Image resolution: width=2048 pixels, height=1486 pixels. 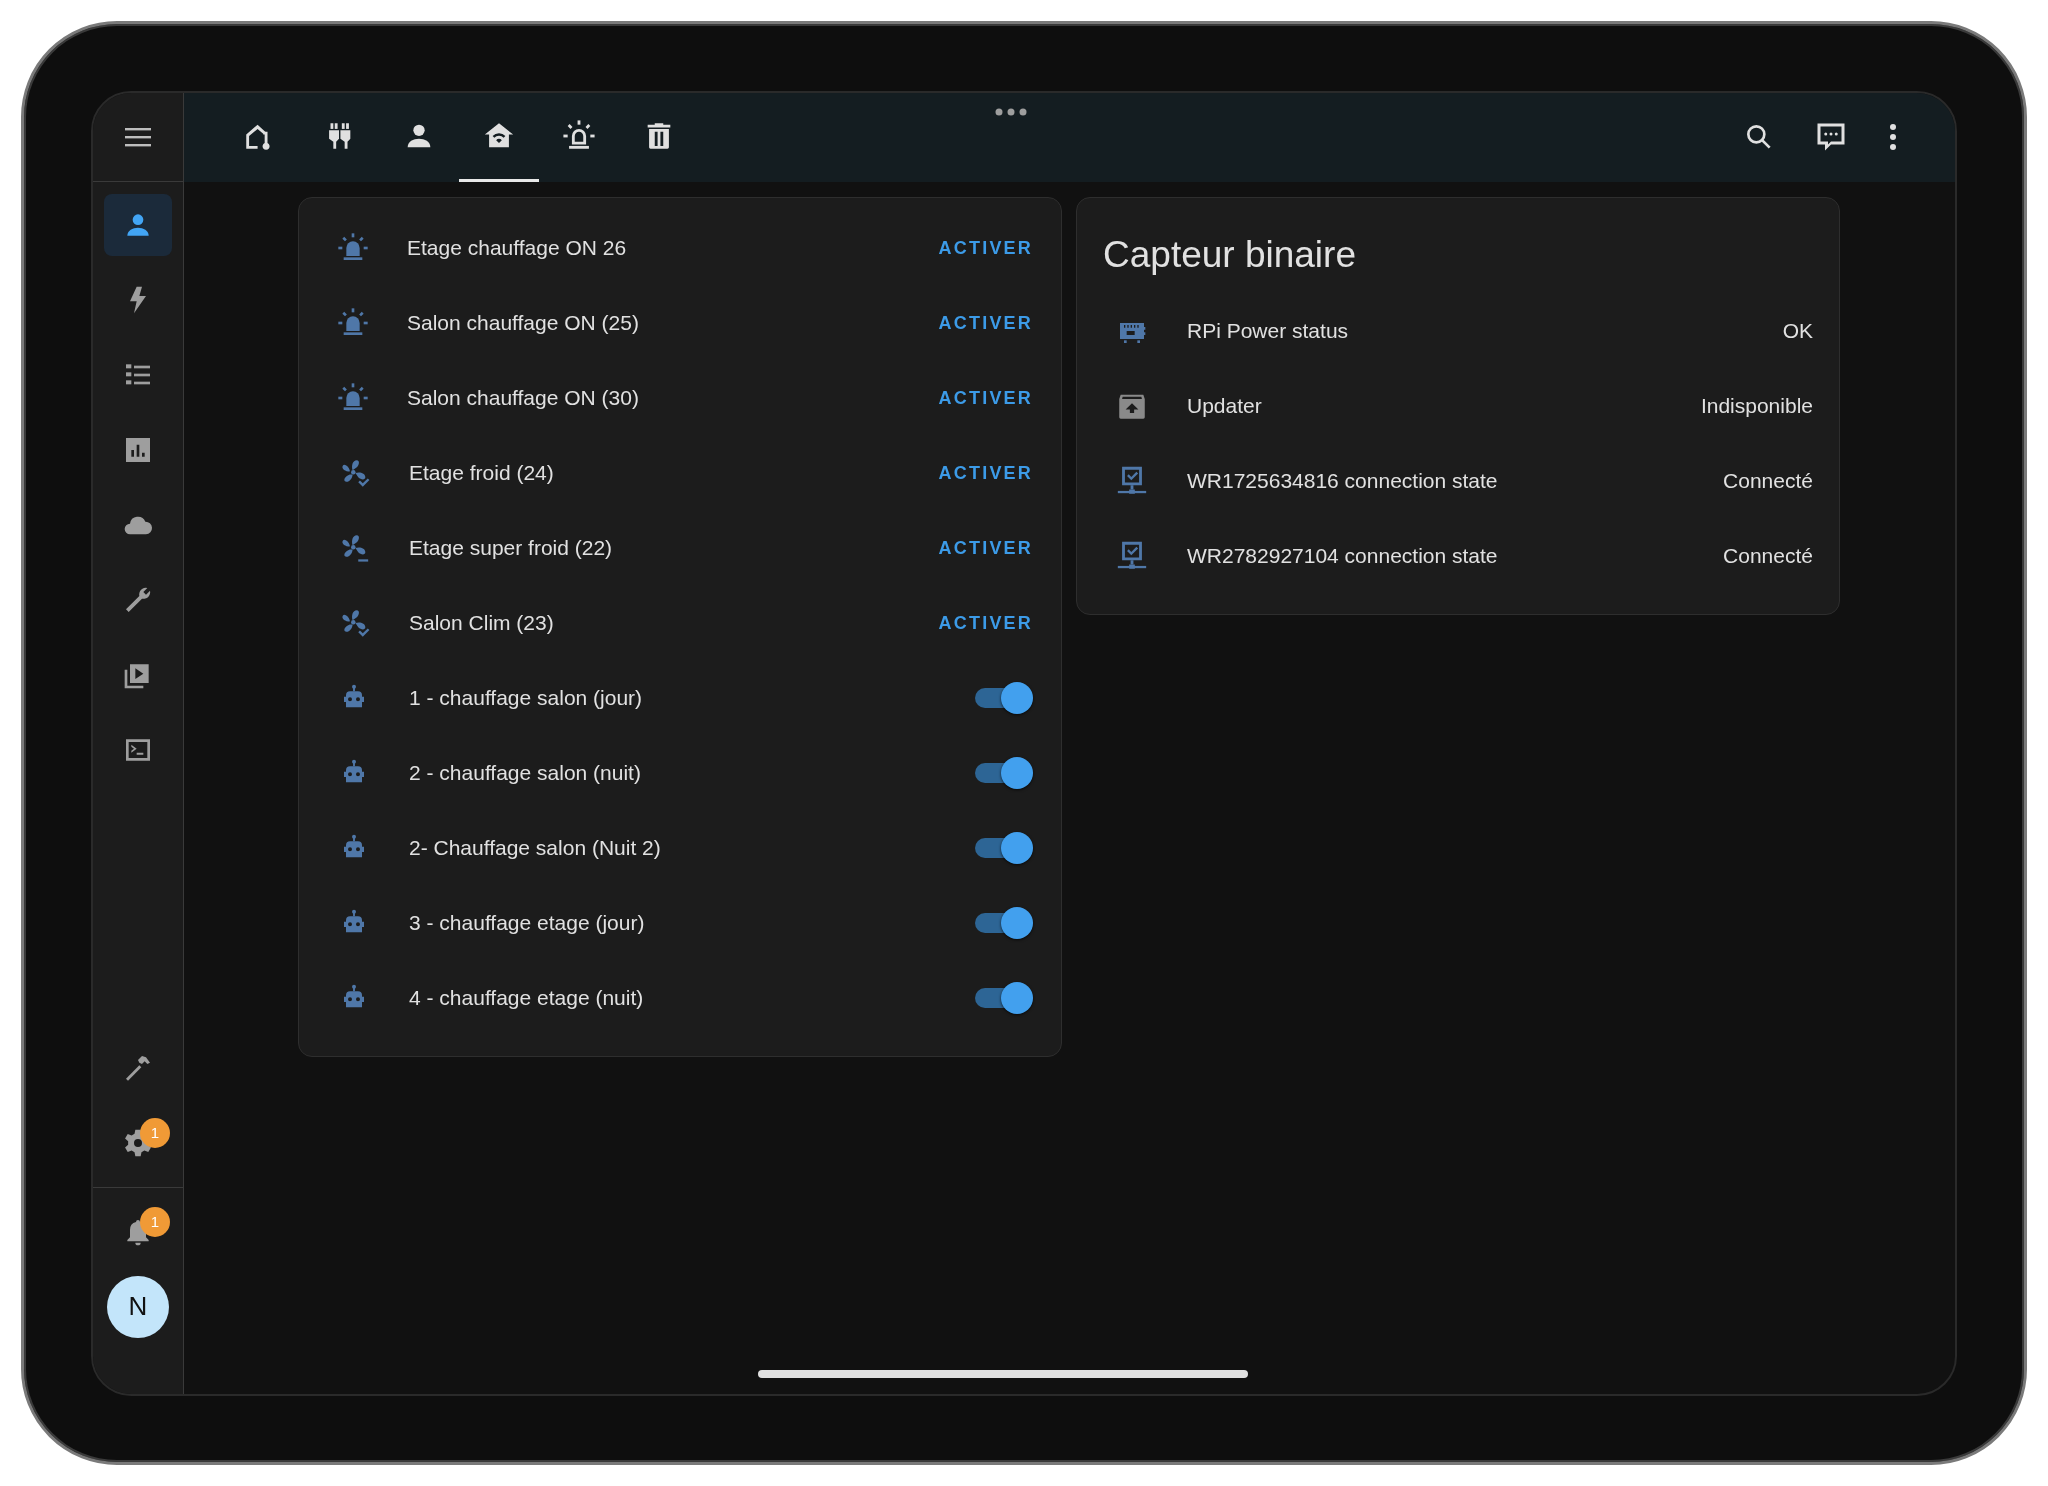 I want to click on entity-name: 1 - chauffage salon (jour), so click(x=526, y=698).